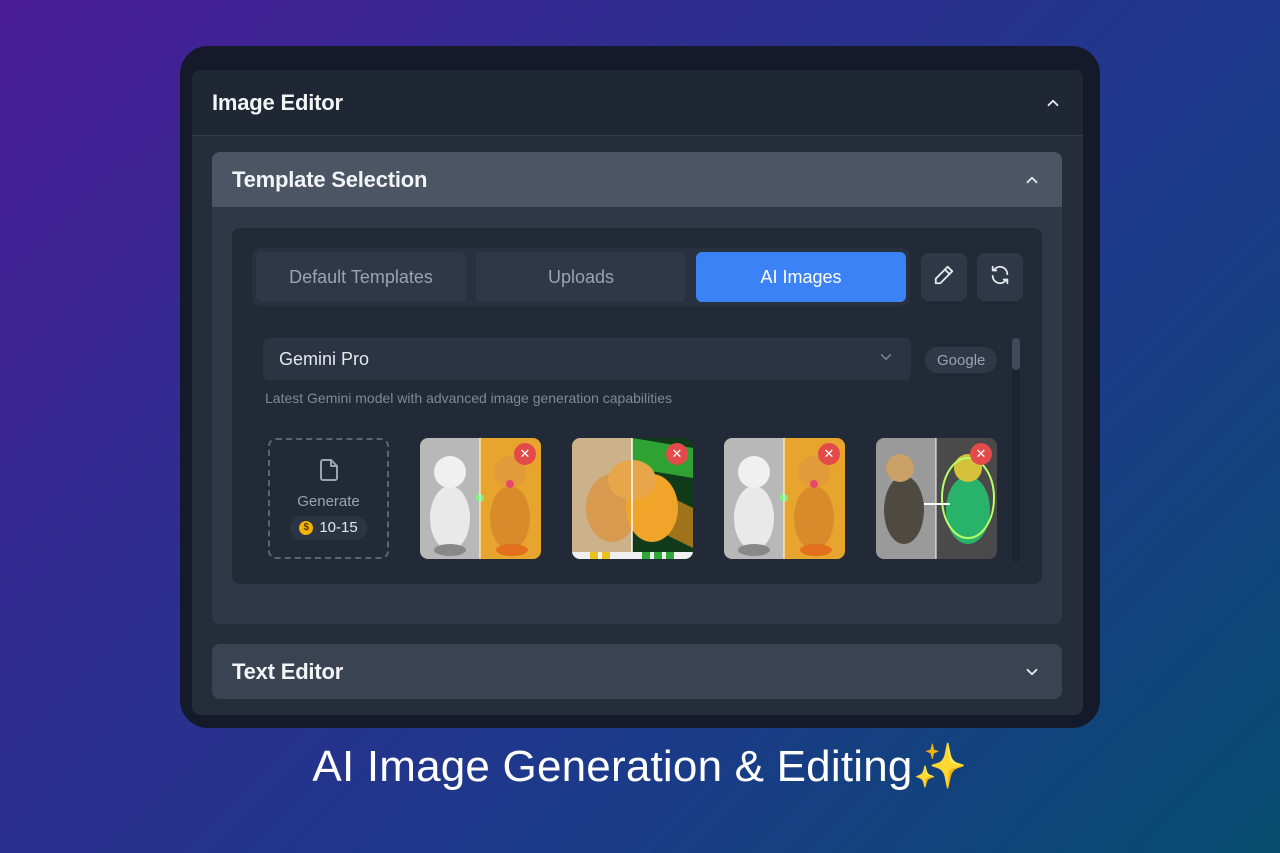 The width and height of the screenshot is (1280, 853). I want to click on text-editor-section: Text Editor, so click(637, 671).